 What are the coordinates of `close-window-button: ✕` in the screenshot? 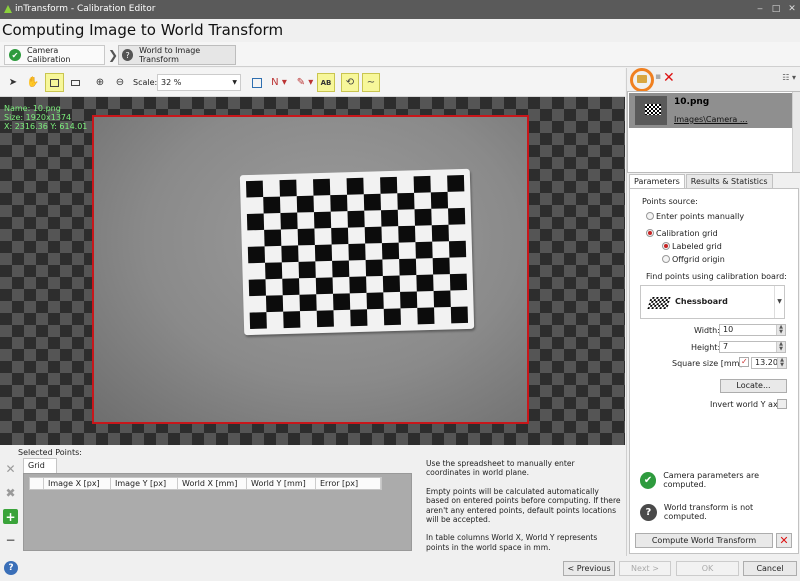 It's located at (792, 9).